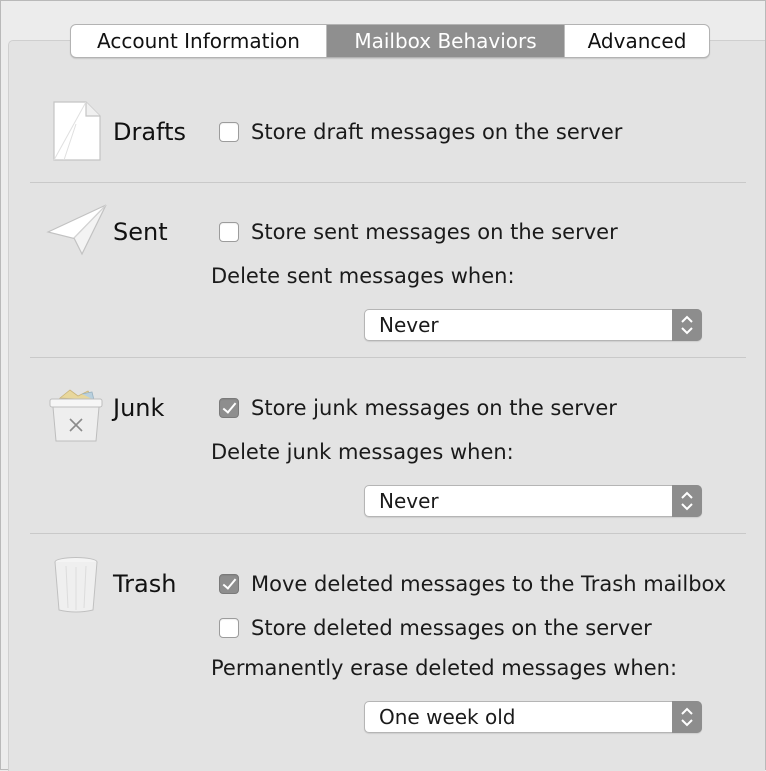  What do you see at coordinates (434, 232) in the screenshot?
I see `store-sent-label: Store sent messages on the server` at bounding box center [434, 232].